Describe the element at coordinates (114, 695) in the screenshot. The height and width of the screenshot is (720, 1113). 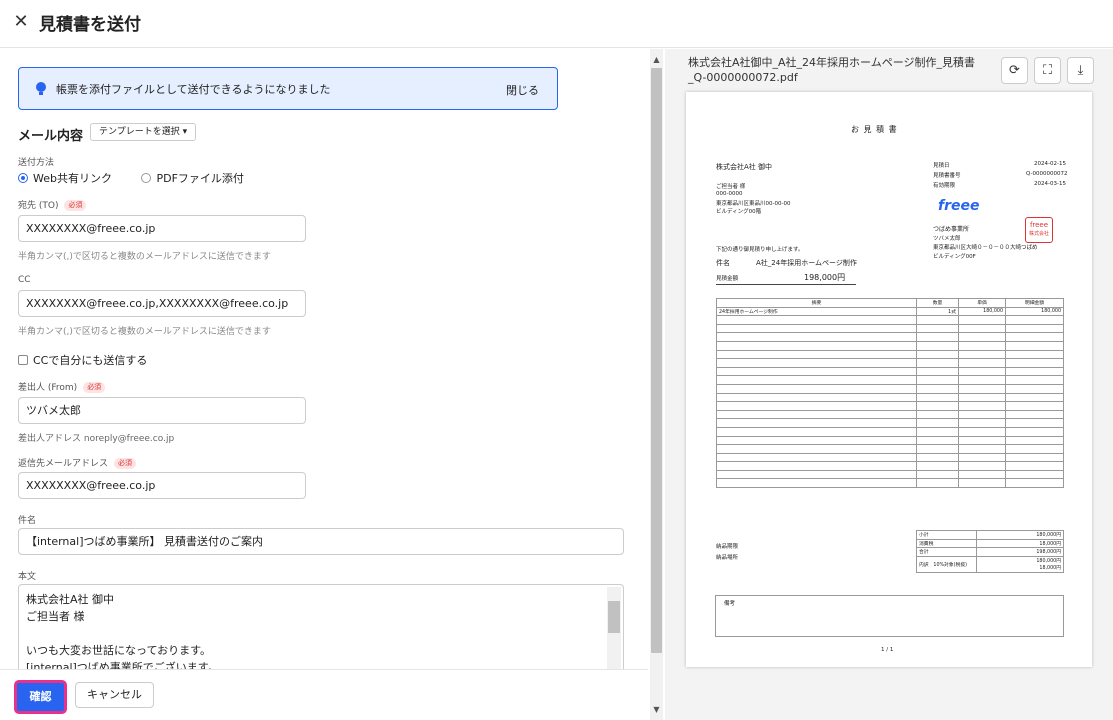
I see `cancel-button: キャンセル` at that location.